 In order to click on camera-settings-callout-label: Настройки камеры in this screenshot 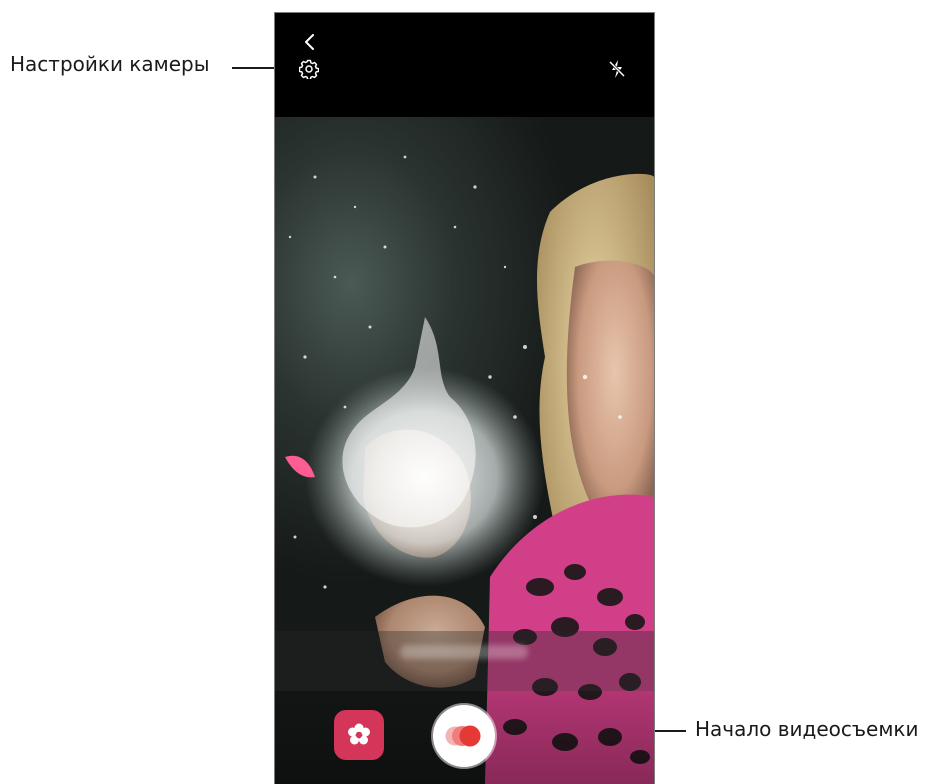, I will do `click(110, 64)`.